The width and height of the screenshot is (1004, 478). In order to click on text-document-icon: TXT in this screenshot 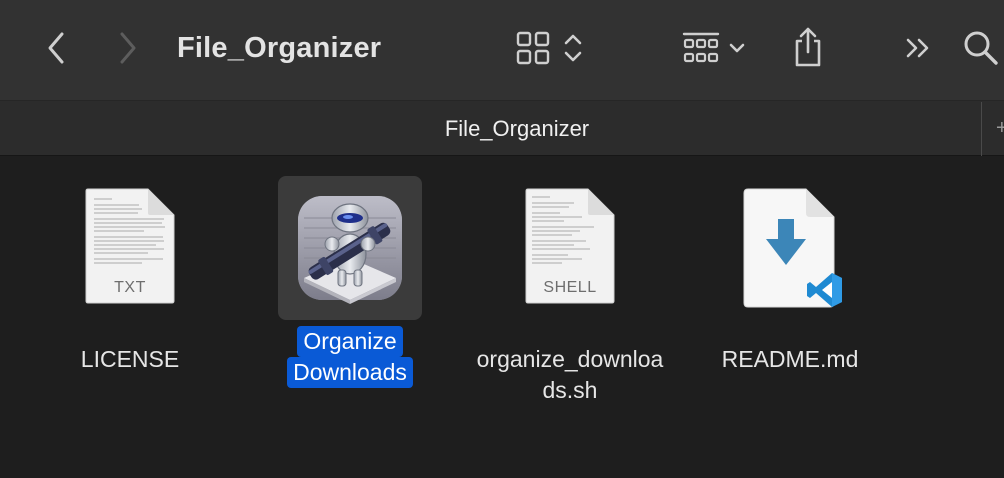, I will do `click(130, 246)`.